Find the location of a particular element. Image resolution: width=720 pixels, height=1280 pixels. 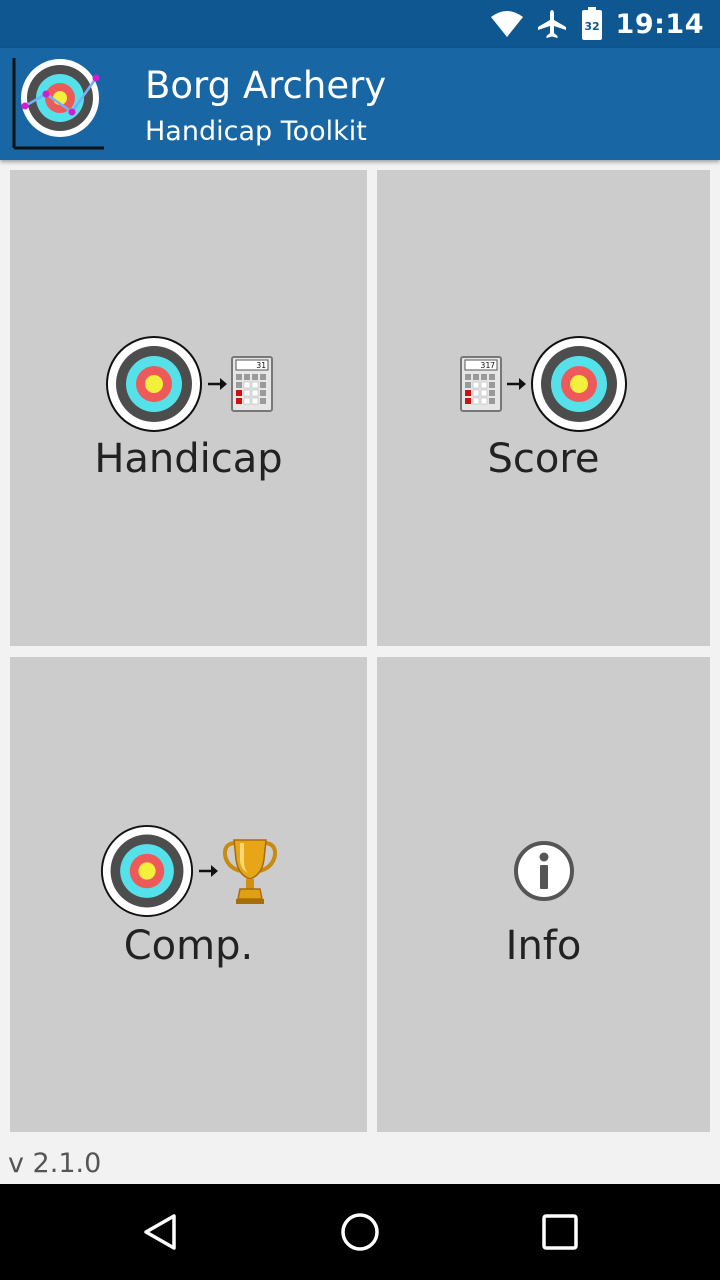

calculator-display: 31 is located at coordinates (261, 365).